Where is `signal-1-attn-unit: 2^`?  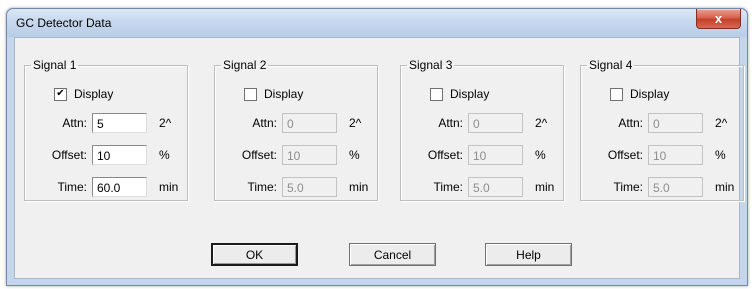 signal-1-attn-unit: 2^ is located at coordinates (165, 123).